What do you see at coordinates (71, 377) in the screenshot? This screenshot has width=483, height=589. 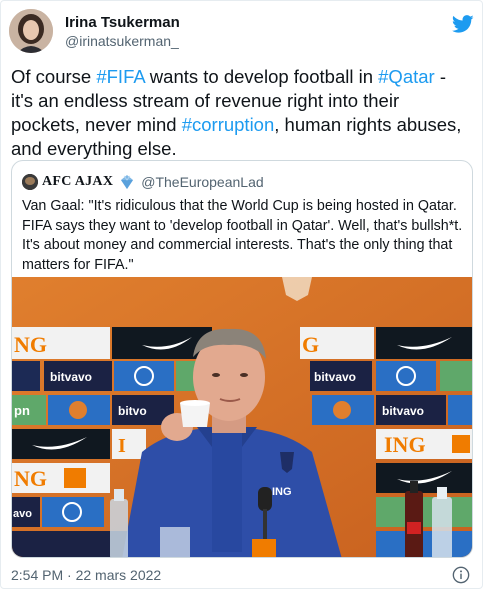 I see `board-bitvavo: bitvavo` at bounding box center [71, 377].